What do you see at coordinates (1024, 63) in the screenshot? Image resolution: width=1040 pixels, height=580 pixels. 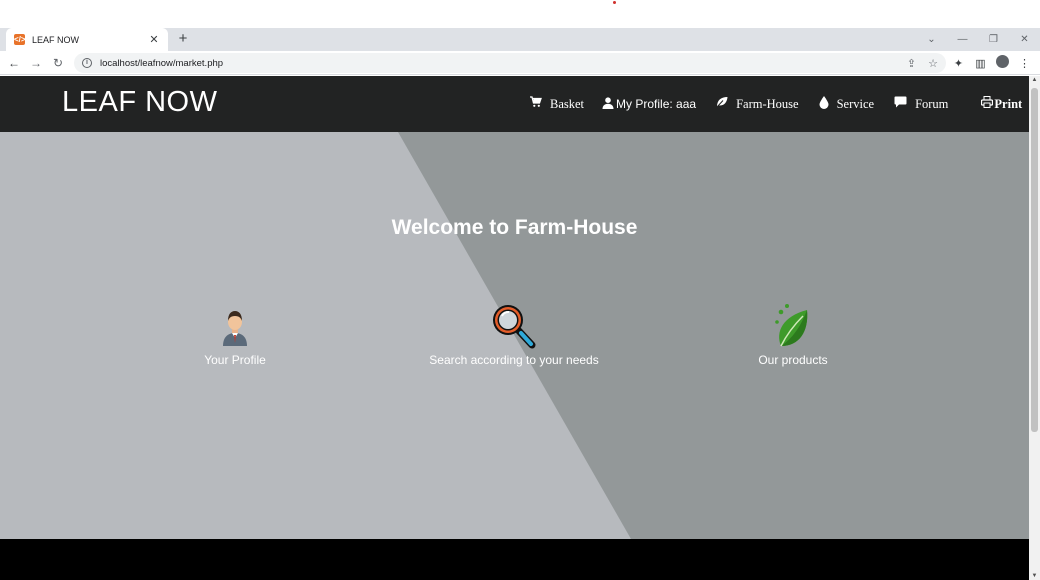 I see `menu-icon: ⋮` at bounding box center [1024, 63].